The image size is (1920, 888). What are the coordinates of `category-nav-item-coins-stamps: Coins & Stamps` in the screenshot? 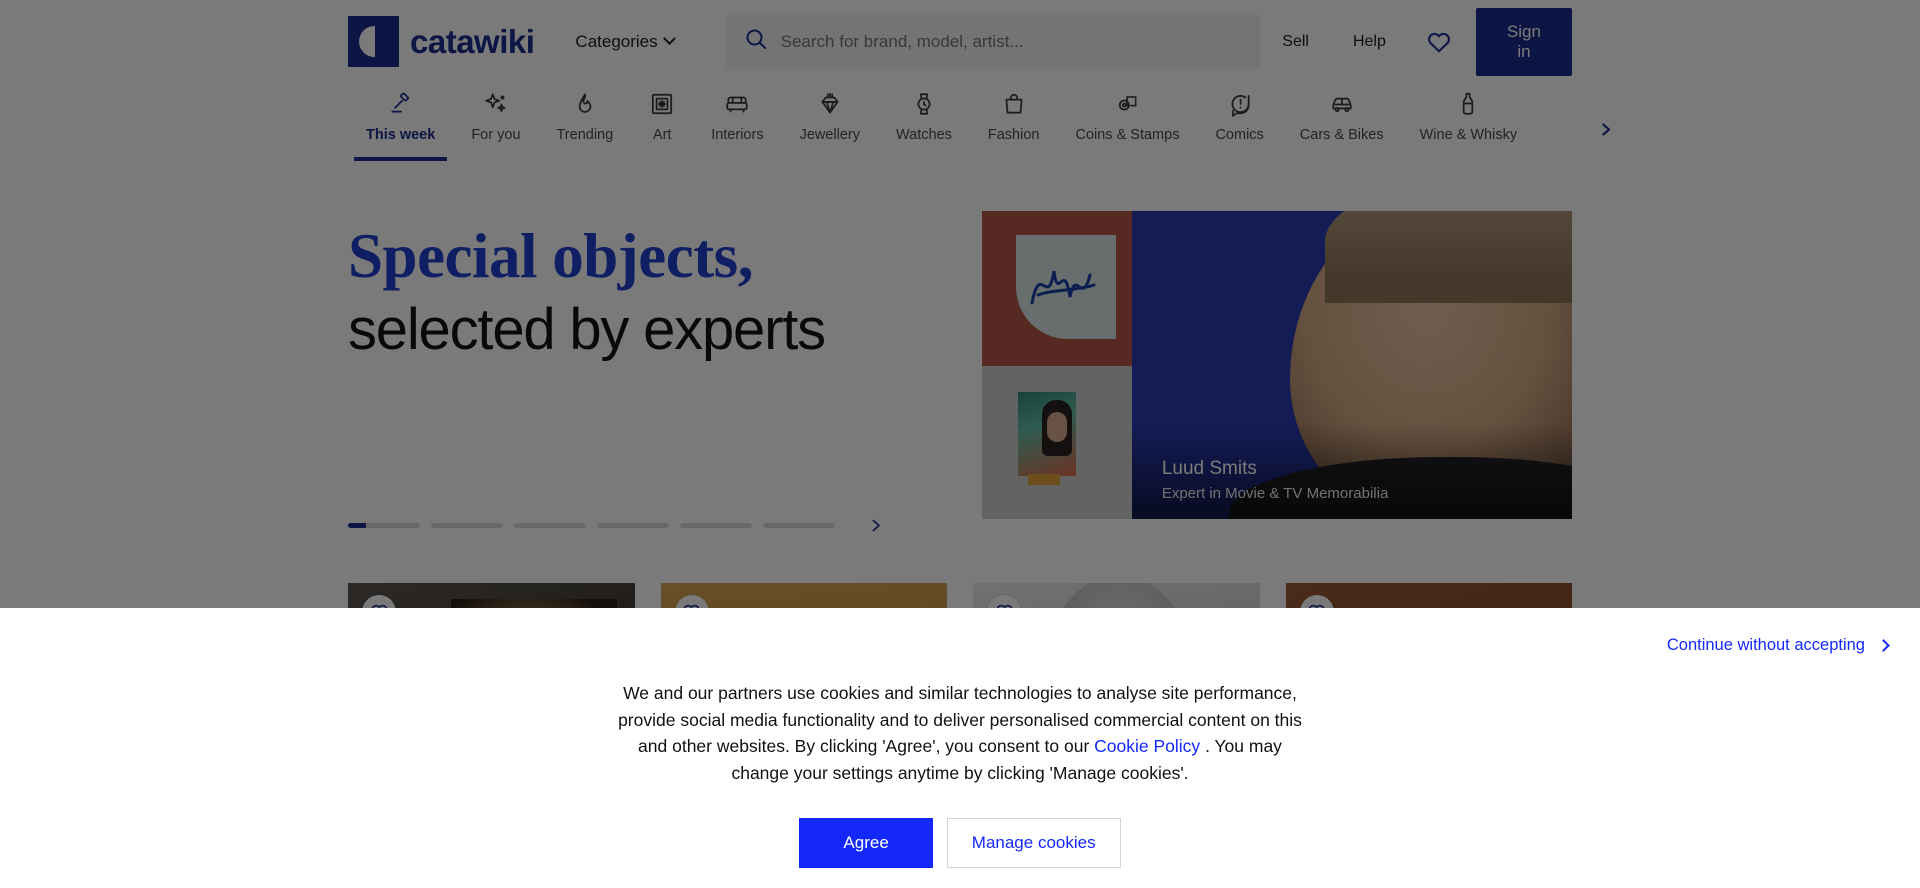 It's located at (1127, 113).